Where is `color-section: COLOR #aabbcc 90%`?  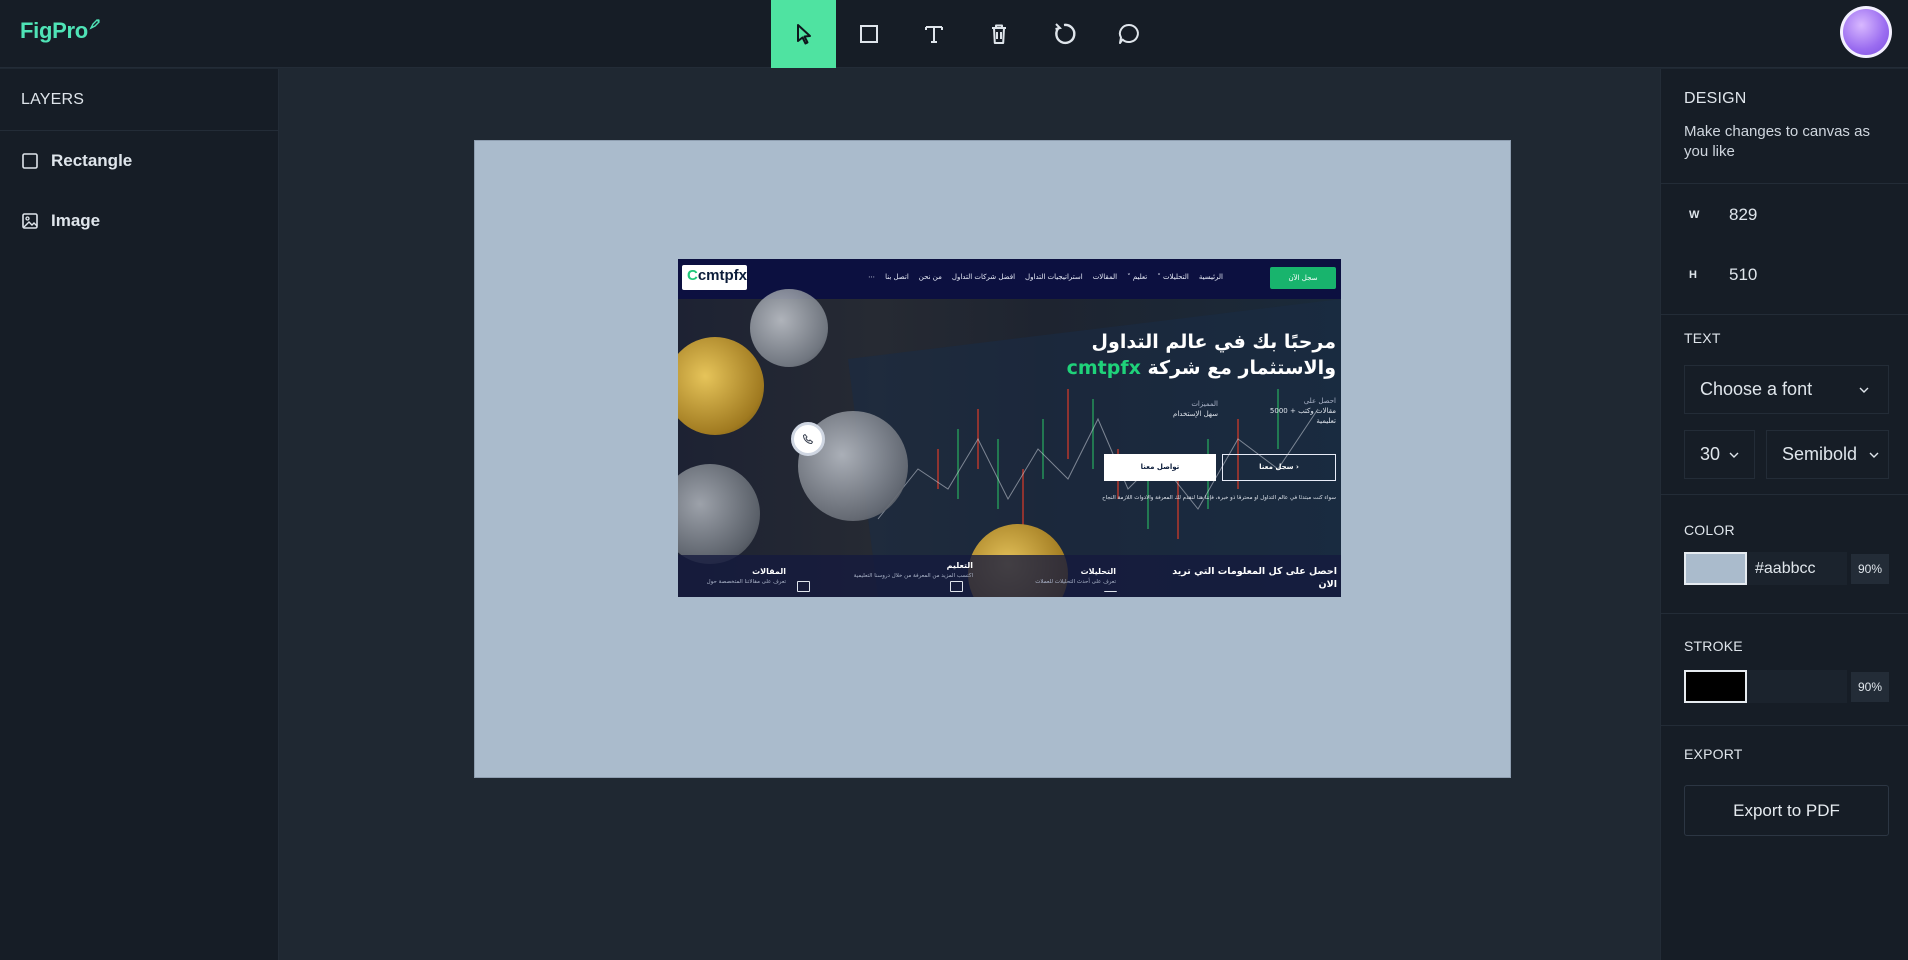 color-section: COLOR #aabbcc 90% is located at coordinates (1784, 554).